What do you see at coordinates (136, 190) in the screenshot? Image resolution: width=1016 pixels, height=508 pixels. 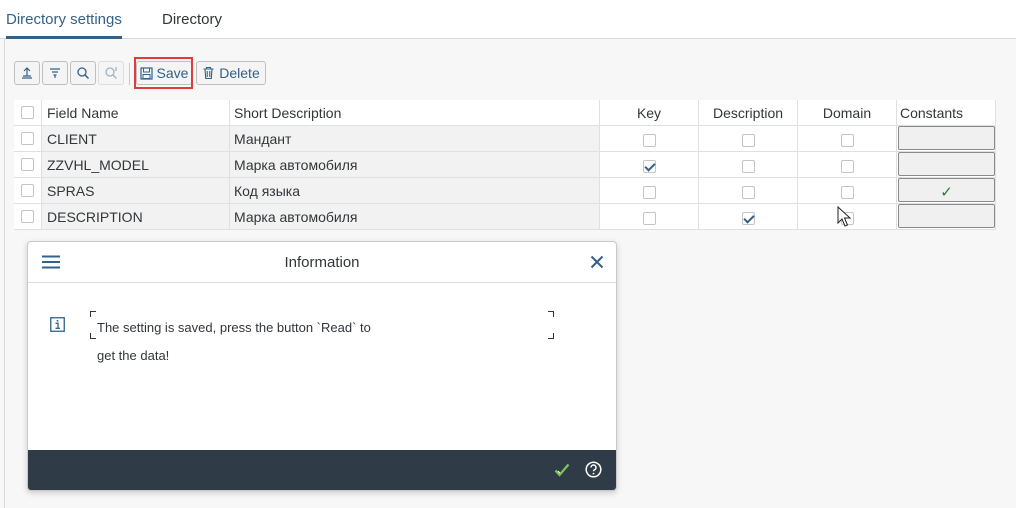 I see `field-name-cell: SPRAS` at bounding box center [136, 190].